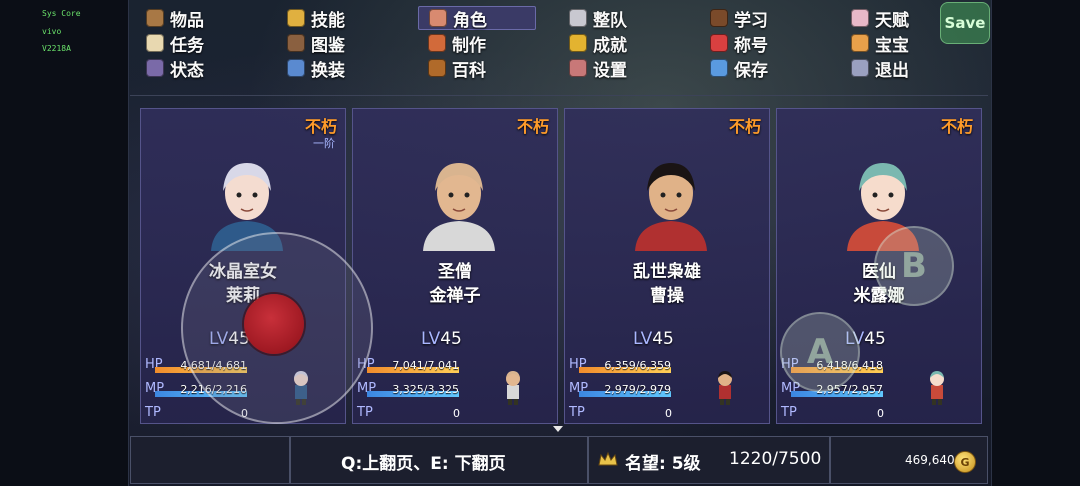 This screenshot has height=486, width=1080. I want to click on menu-item-label: 物品, so click(187, 20).